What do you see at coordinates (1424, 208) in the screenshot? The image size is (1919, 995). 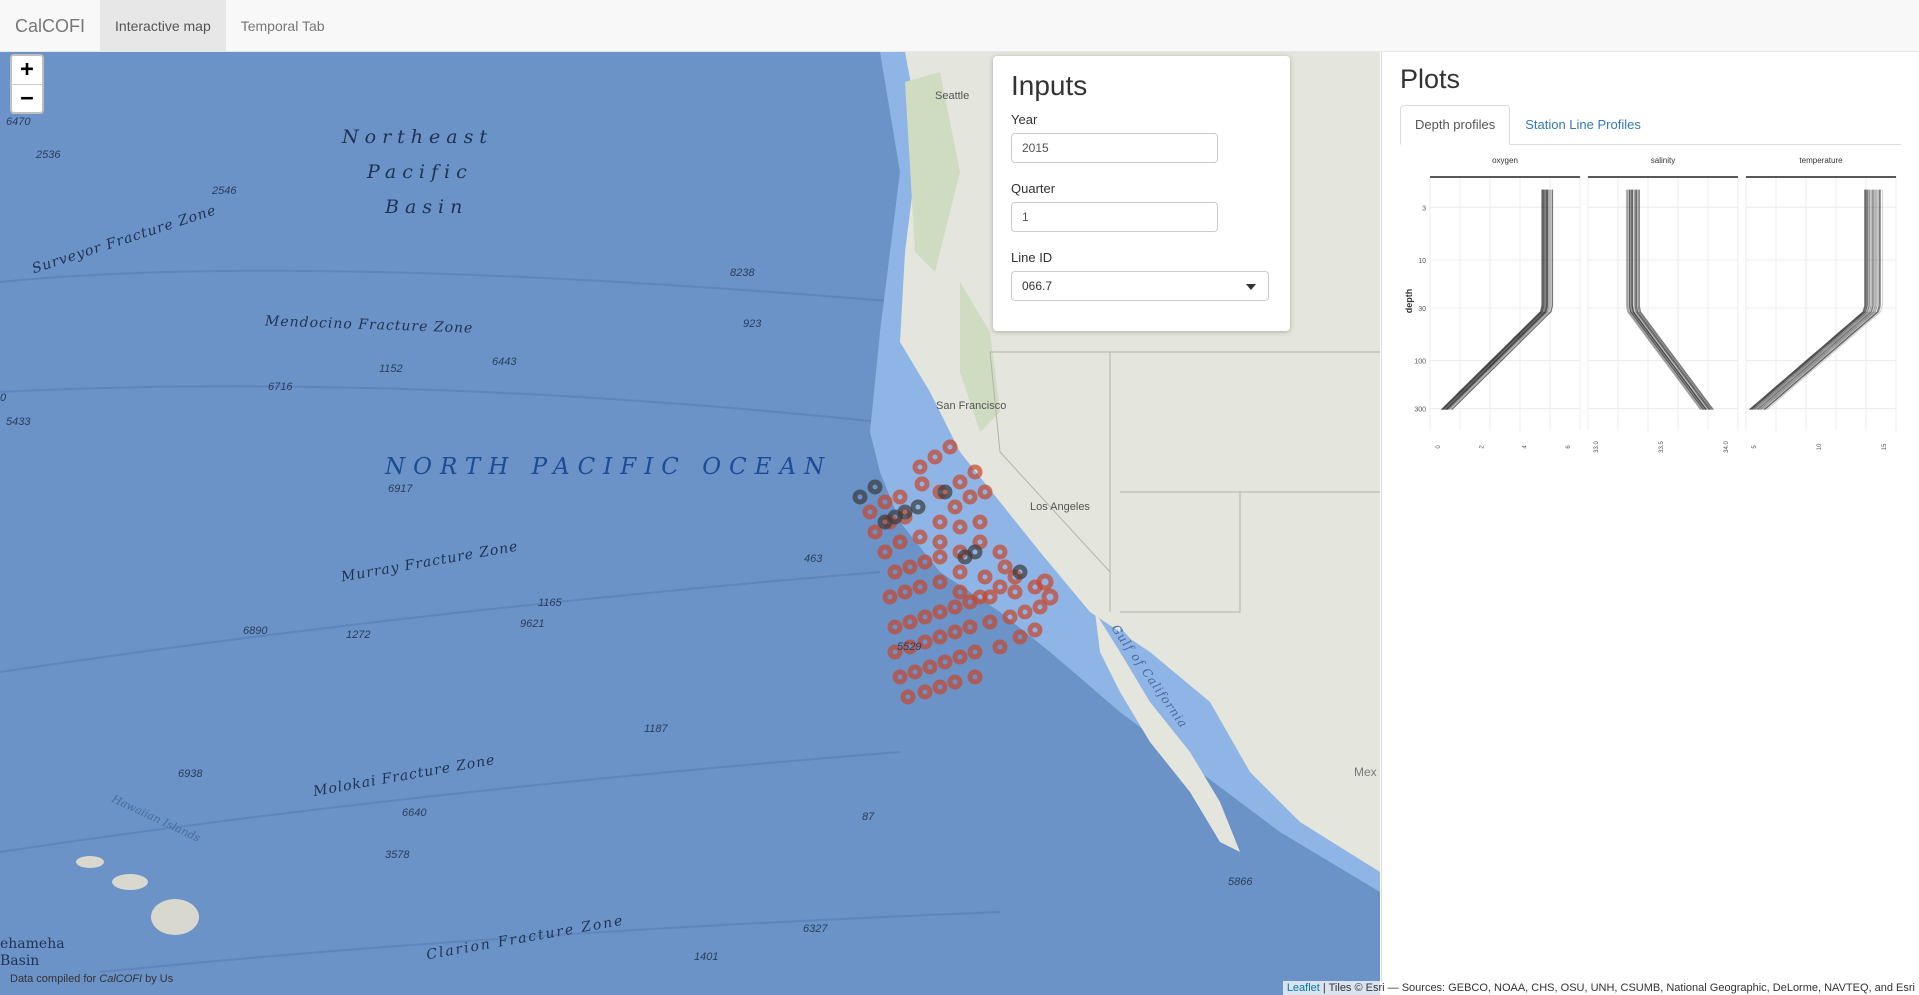 I see `y-tick-label: 3` at bounding box center [1424, 208].